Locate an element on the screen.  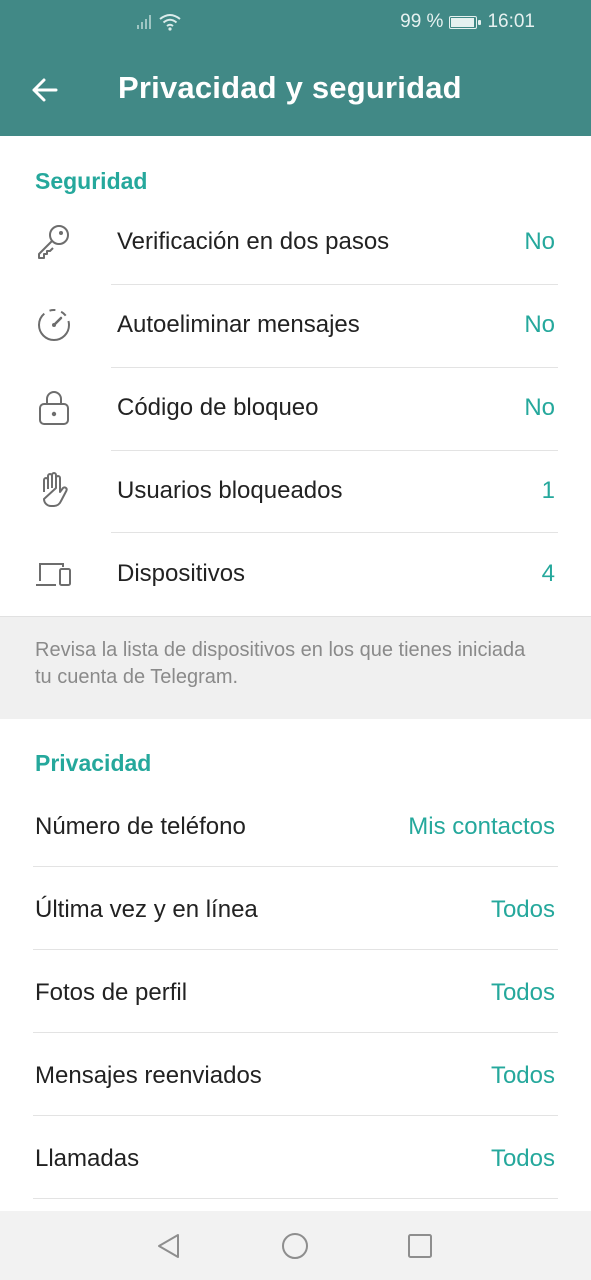
setting-label: Verificación en dos pasos is located at coordinates (253, 241).